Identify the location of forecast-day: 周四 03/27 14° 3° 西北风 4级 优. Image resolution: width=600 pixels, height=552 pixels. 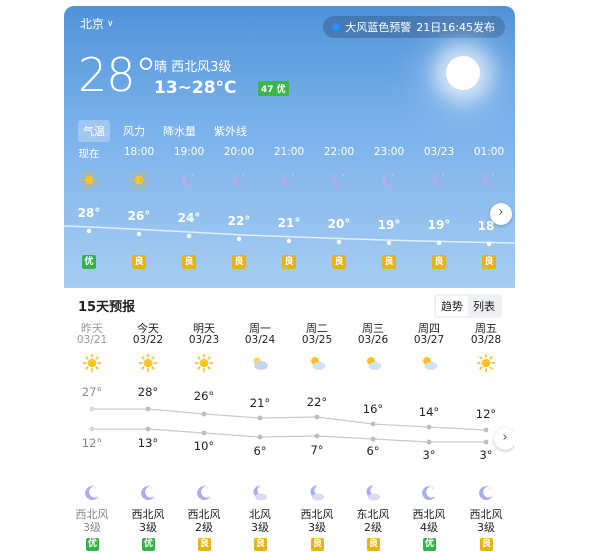
(429, 420).